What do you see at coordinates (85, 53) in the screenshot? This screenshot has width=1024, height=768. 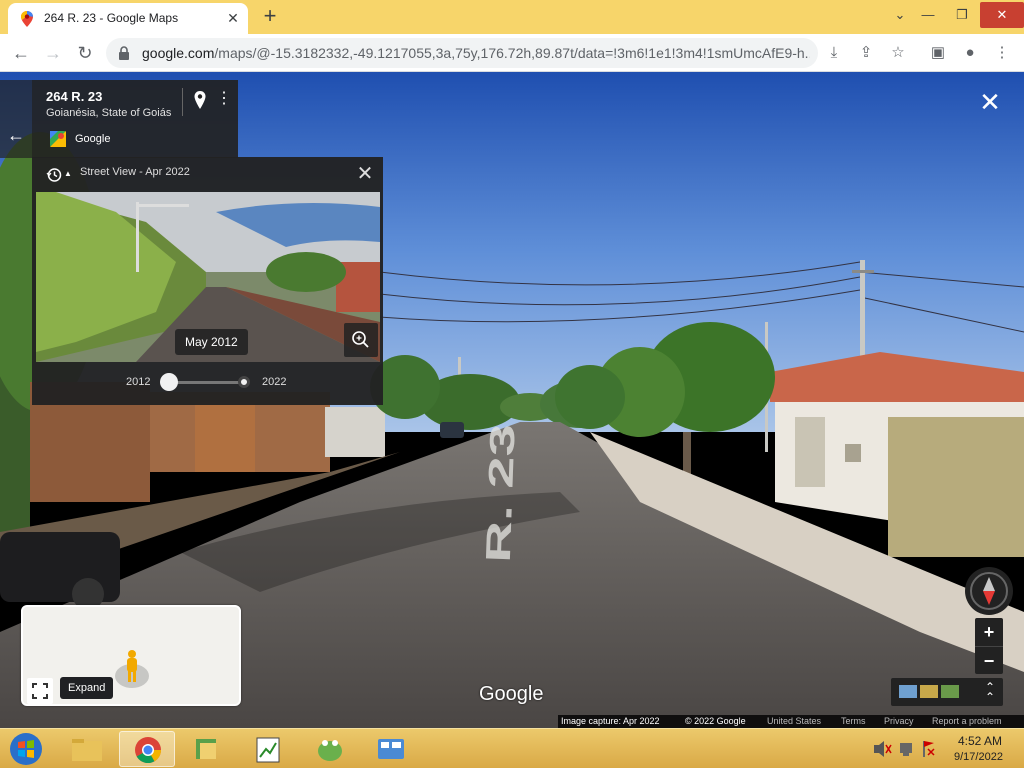 I see `reload-icon: ↻` at bounding box center [85, 53].